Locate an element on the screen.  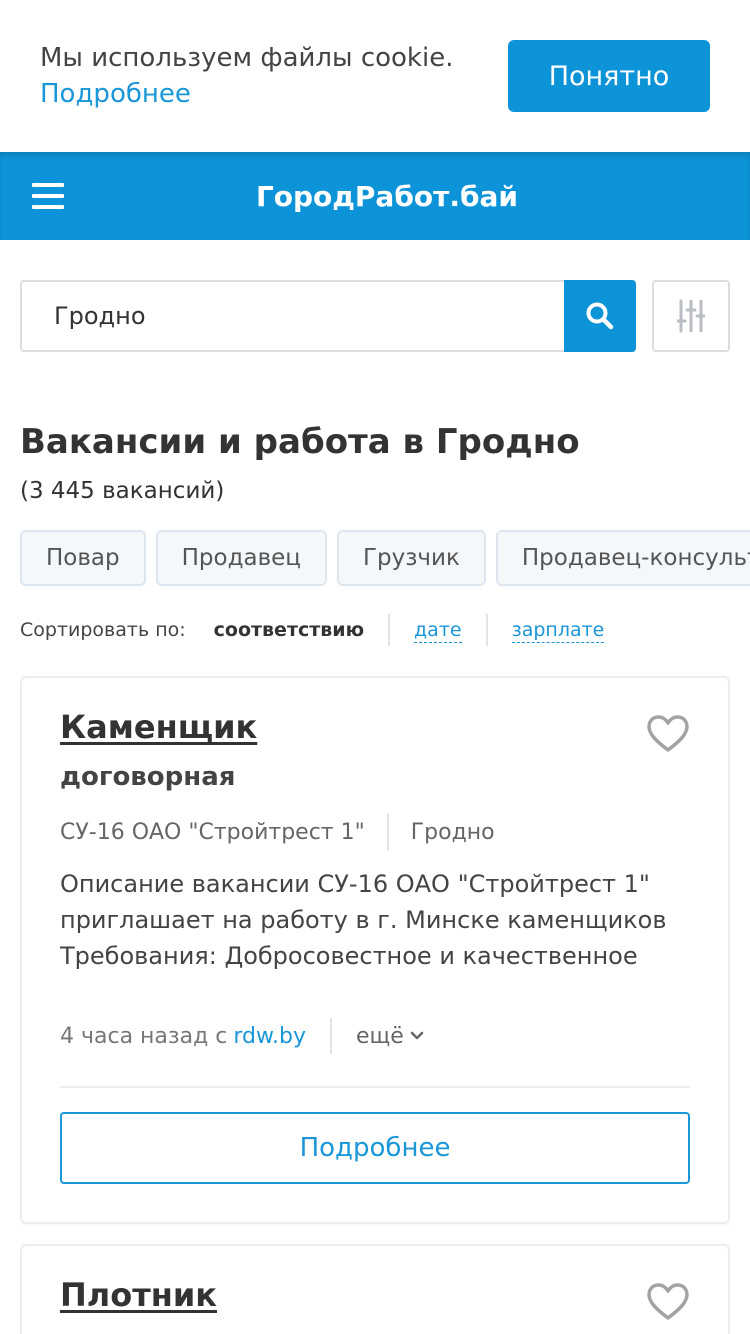
top-header: ГородРабот.бай is located at coordinates (375, 196).